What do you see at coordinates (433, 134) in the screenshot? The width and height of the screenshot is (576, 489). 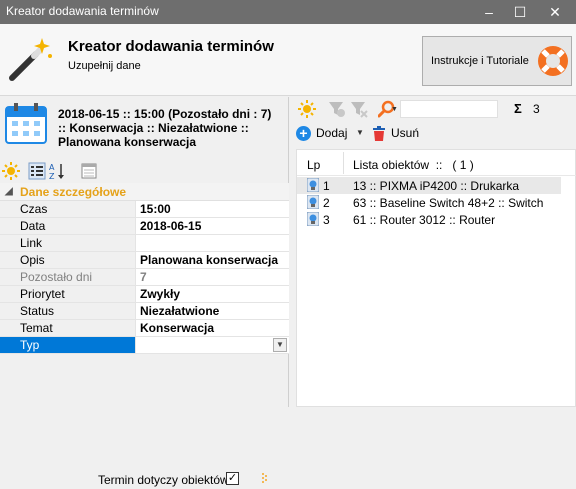 I see `objects-actions: + Dodaj ▼ Usuń` at bounding box center [433, 134].